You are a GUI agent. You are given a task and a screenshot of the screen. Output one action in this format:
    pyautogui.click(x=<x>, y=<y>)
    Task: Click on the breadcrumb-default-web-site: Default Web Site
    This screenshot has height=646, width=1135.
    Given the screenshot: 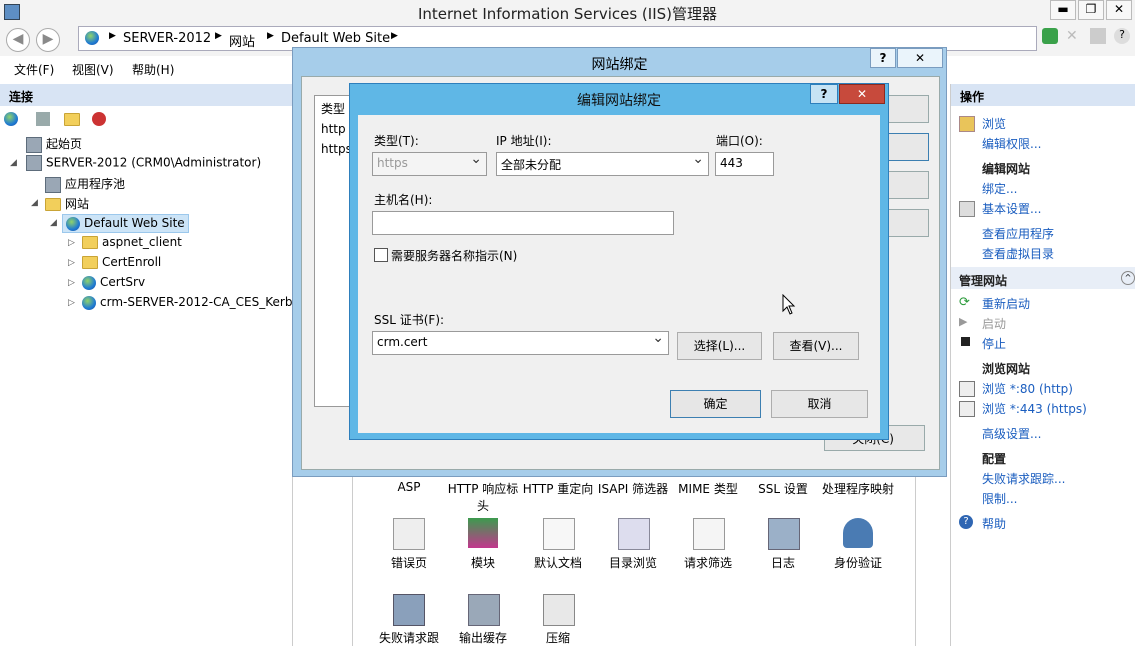 What is the action you would take?
    pyautogui.click(x=335, y=38)
    